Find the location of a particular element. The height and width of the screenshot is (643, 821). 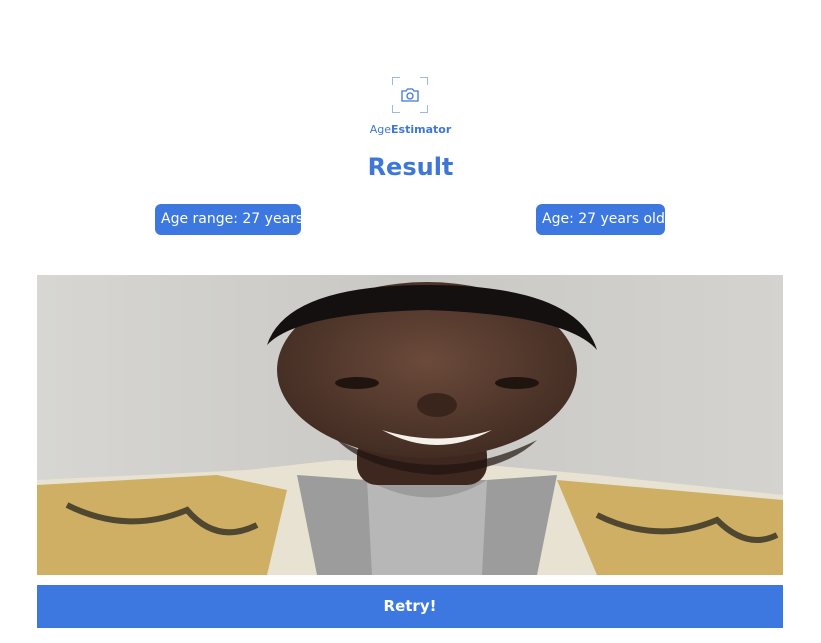

camera-icon is located at coordinates (410, 95).